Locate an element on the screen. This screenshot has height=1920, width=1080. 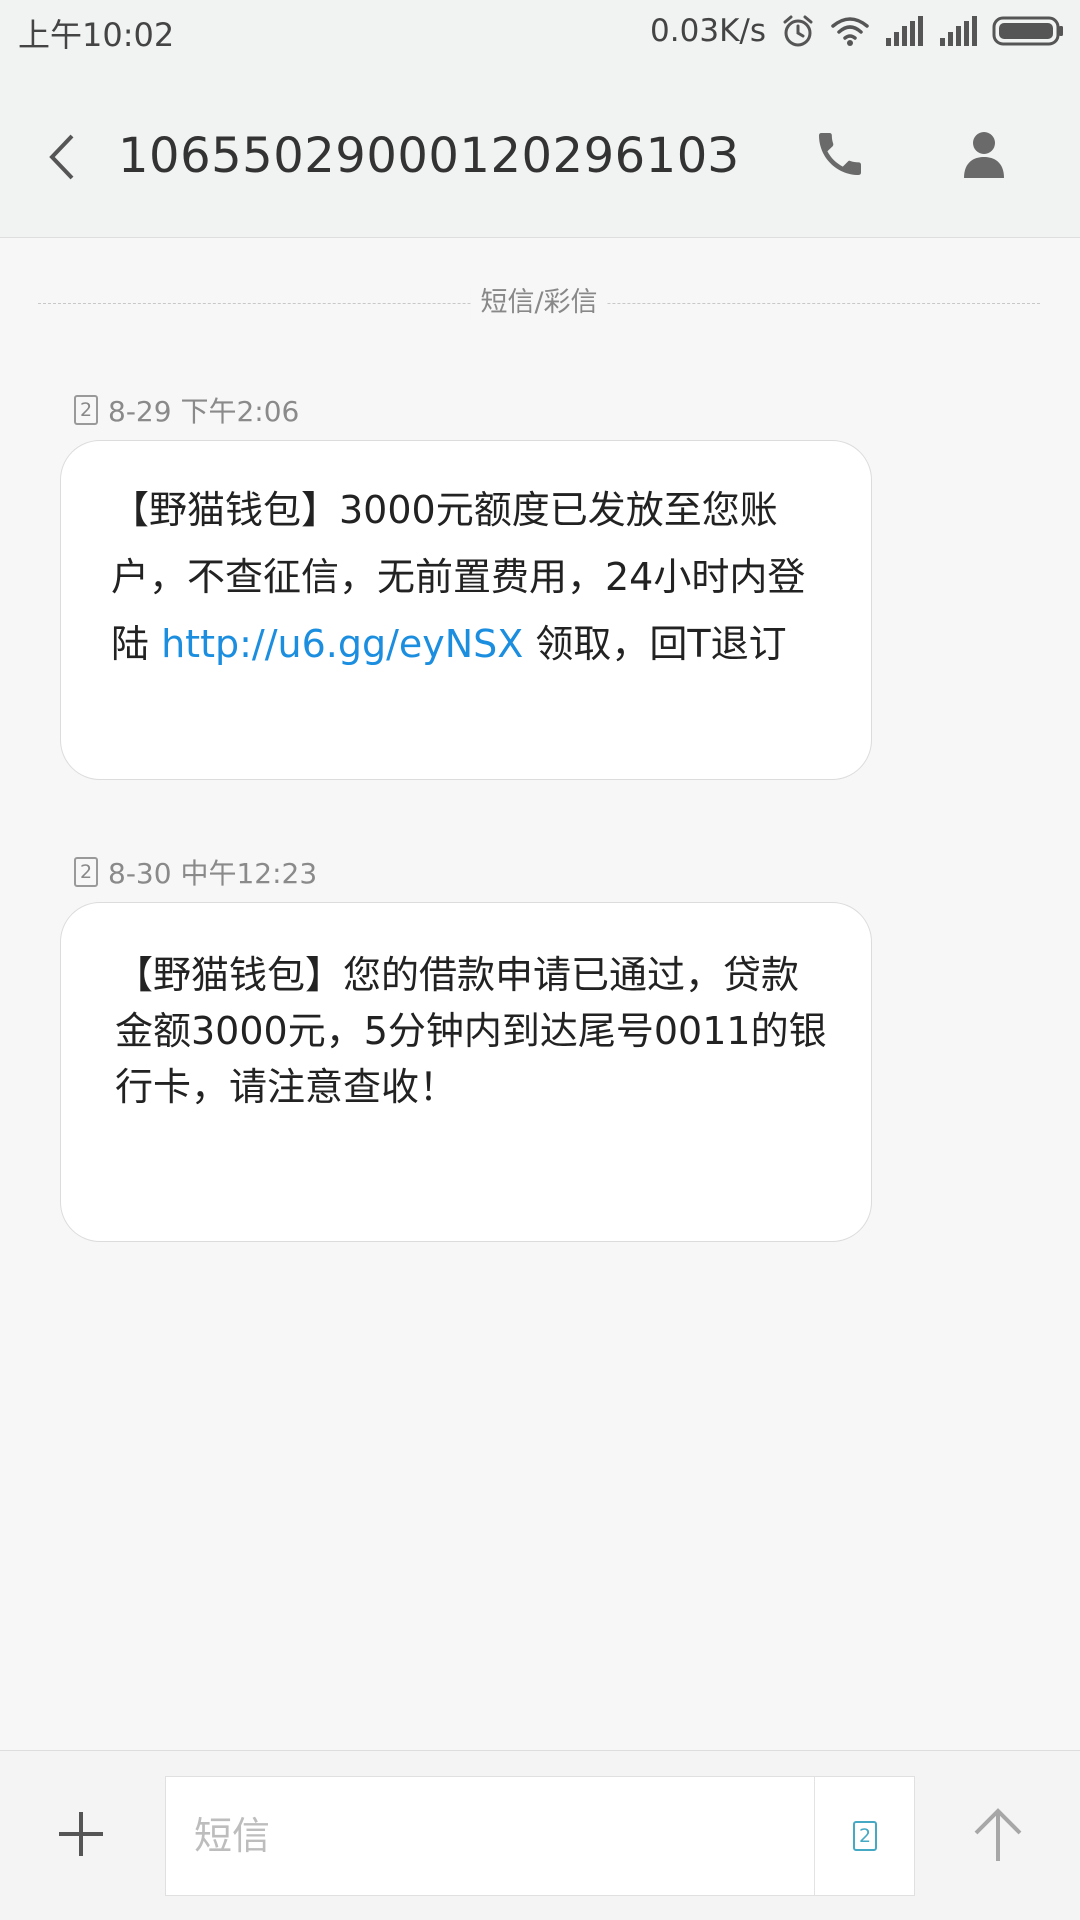
compose-bar: 2 is located at coordinates (540, 1835).